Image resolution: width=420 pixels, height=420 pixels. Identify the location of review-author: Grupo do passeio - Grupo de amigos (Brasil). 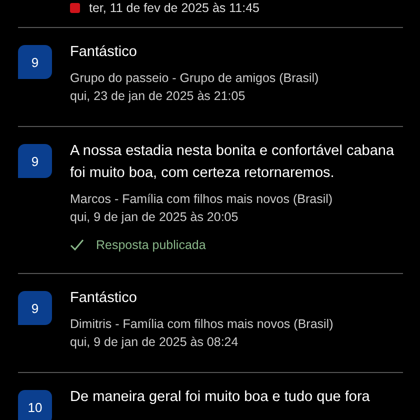
(195, 78).